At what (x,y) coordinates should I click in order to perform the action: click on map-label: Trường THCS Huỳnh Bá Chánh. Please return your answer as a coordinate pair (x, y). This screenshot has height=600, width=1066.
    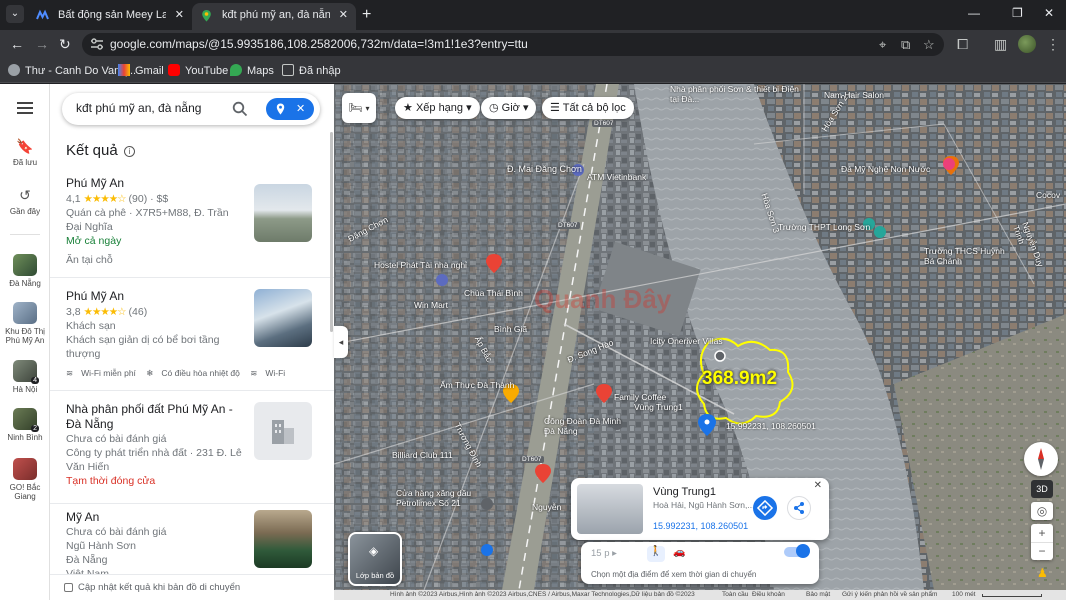
    Looking at the image, I should click on (968, 256).